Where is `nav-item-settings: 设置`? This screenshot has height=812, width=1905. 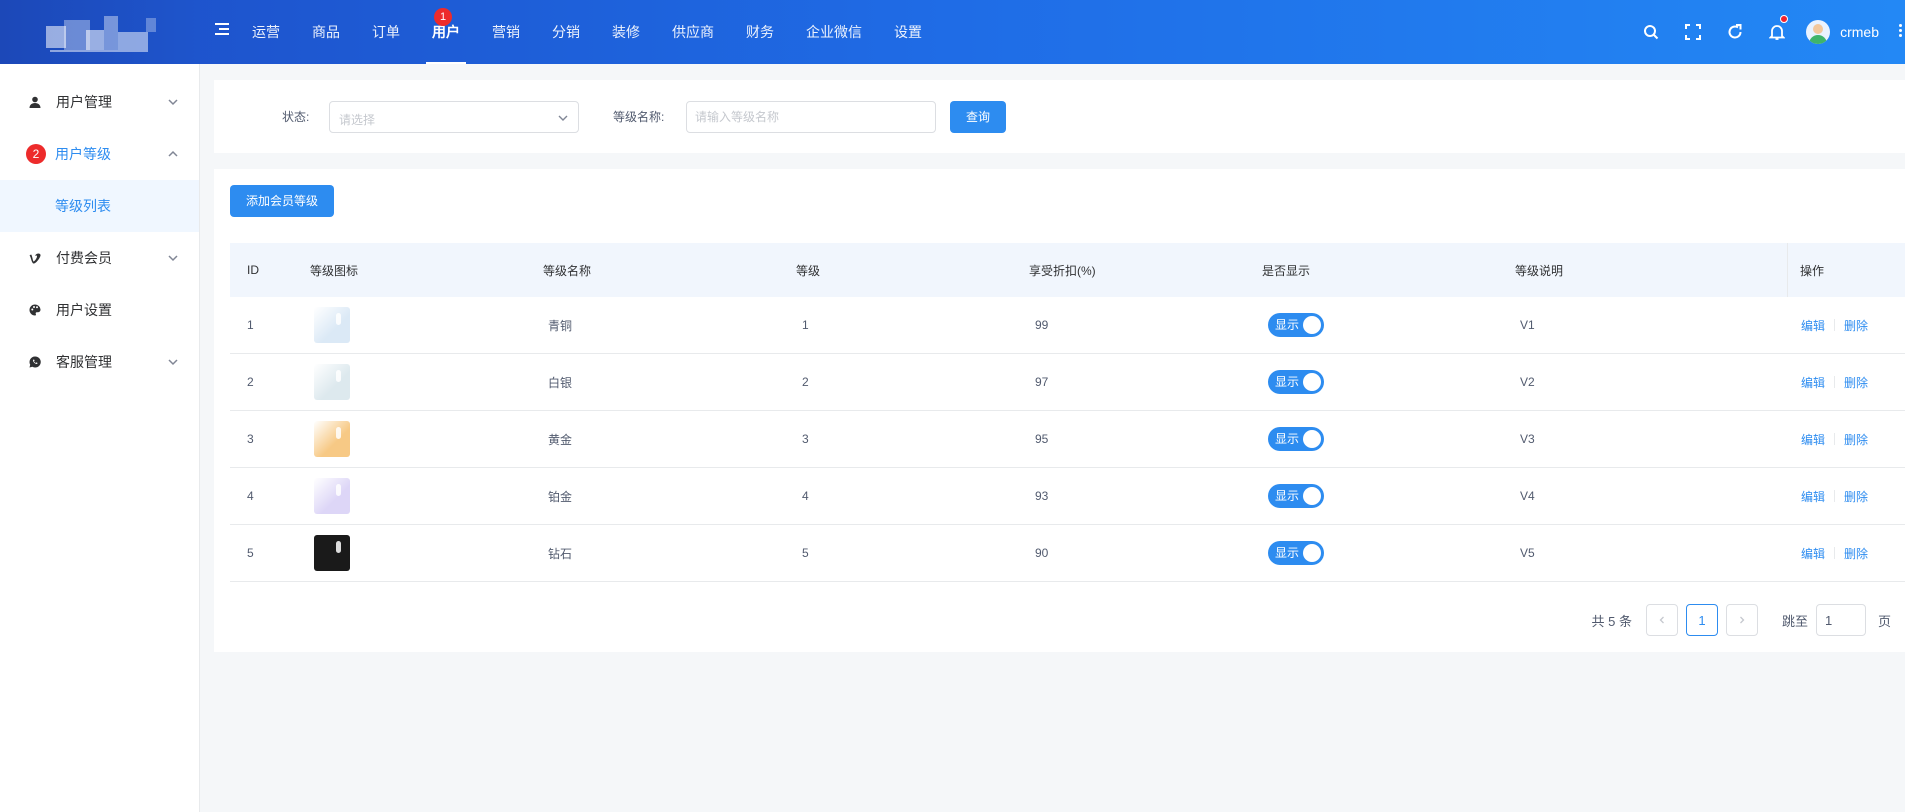
nav-item-settings: 设置 is located at coordinates (908, 32).